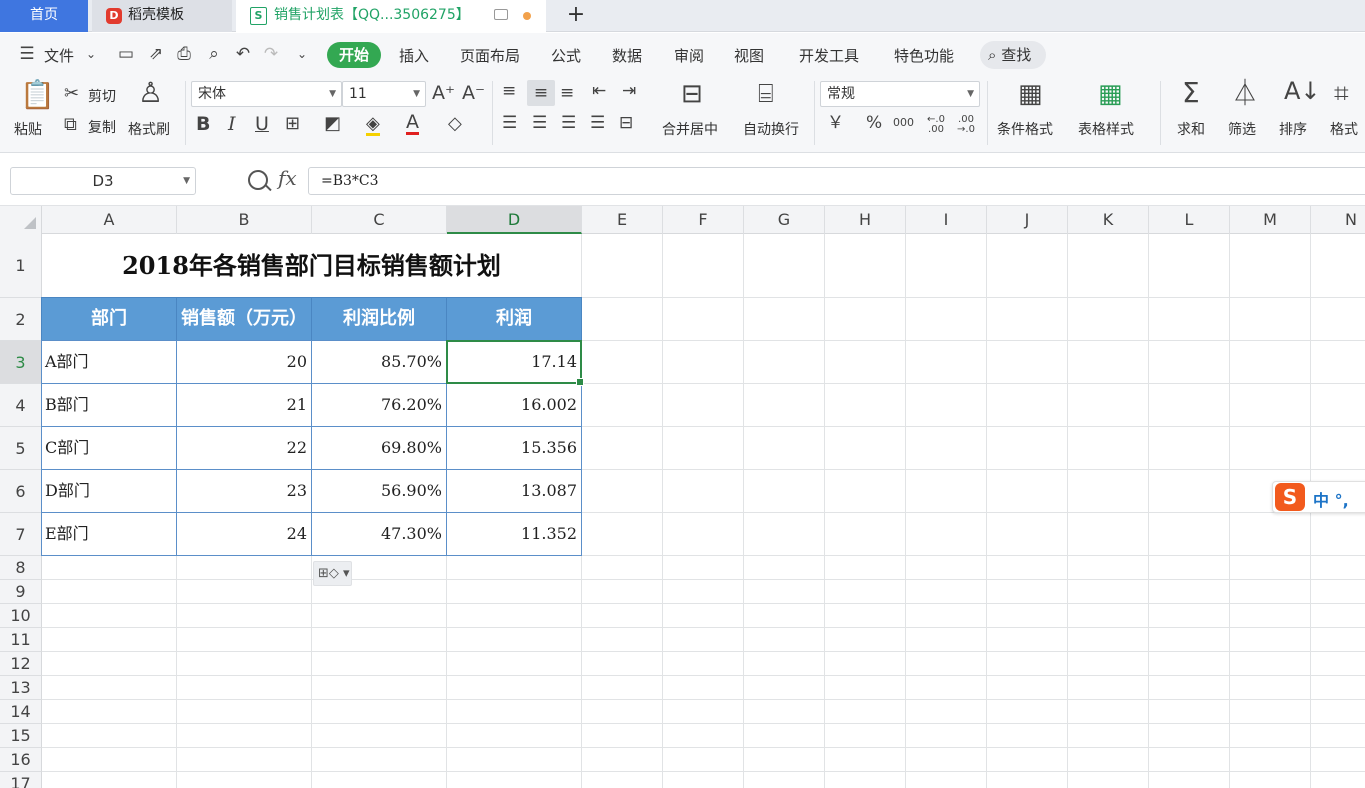 The height and width of the screenshot is (788, 1365). I want to click on monitor-icon, so click(501, 14).